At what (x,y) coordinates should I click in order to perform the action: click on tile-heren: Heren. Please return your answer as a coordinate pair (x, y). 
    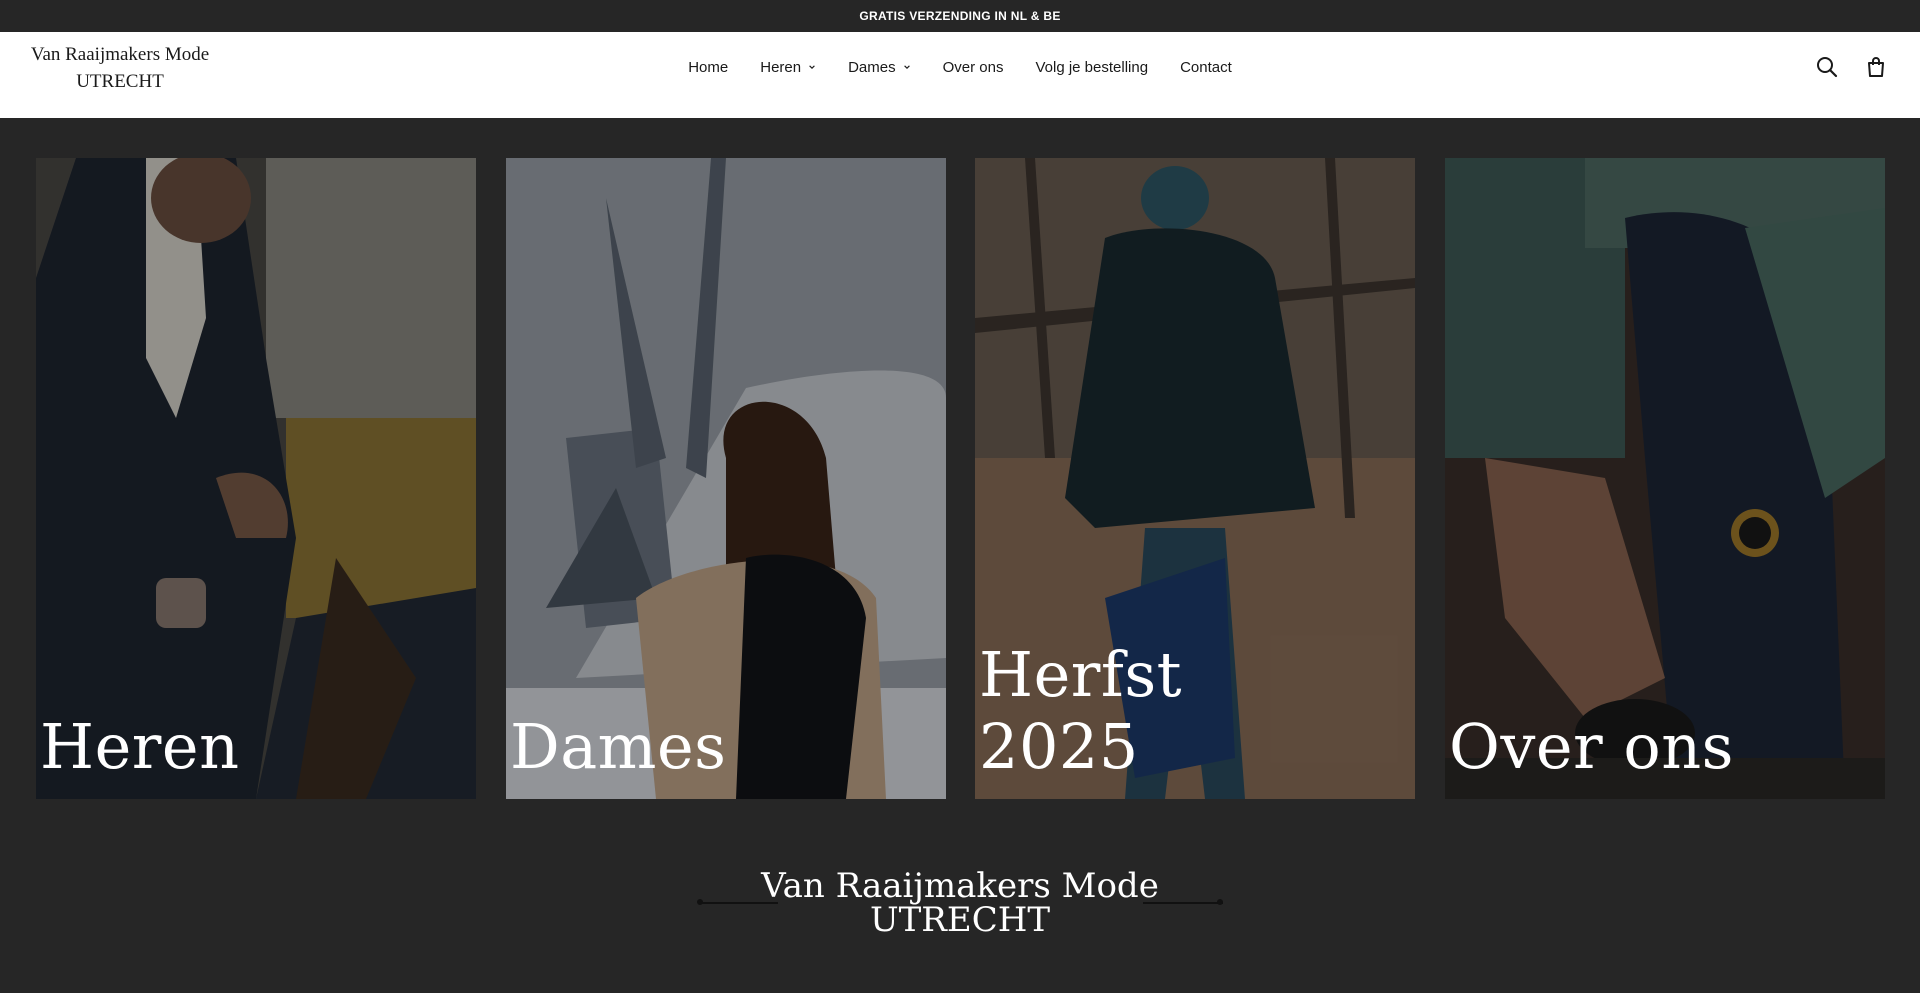
    Looking at the image, I should click on (256, 478).